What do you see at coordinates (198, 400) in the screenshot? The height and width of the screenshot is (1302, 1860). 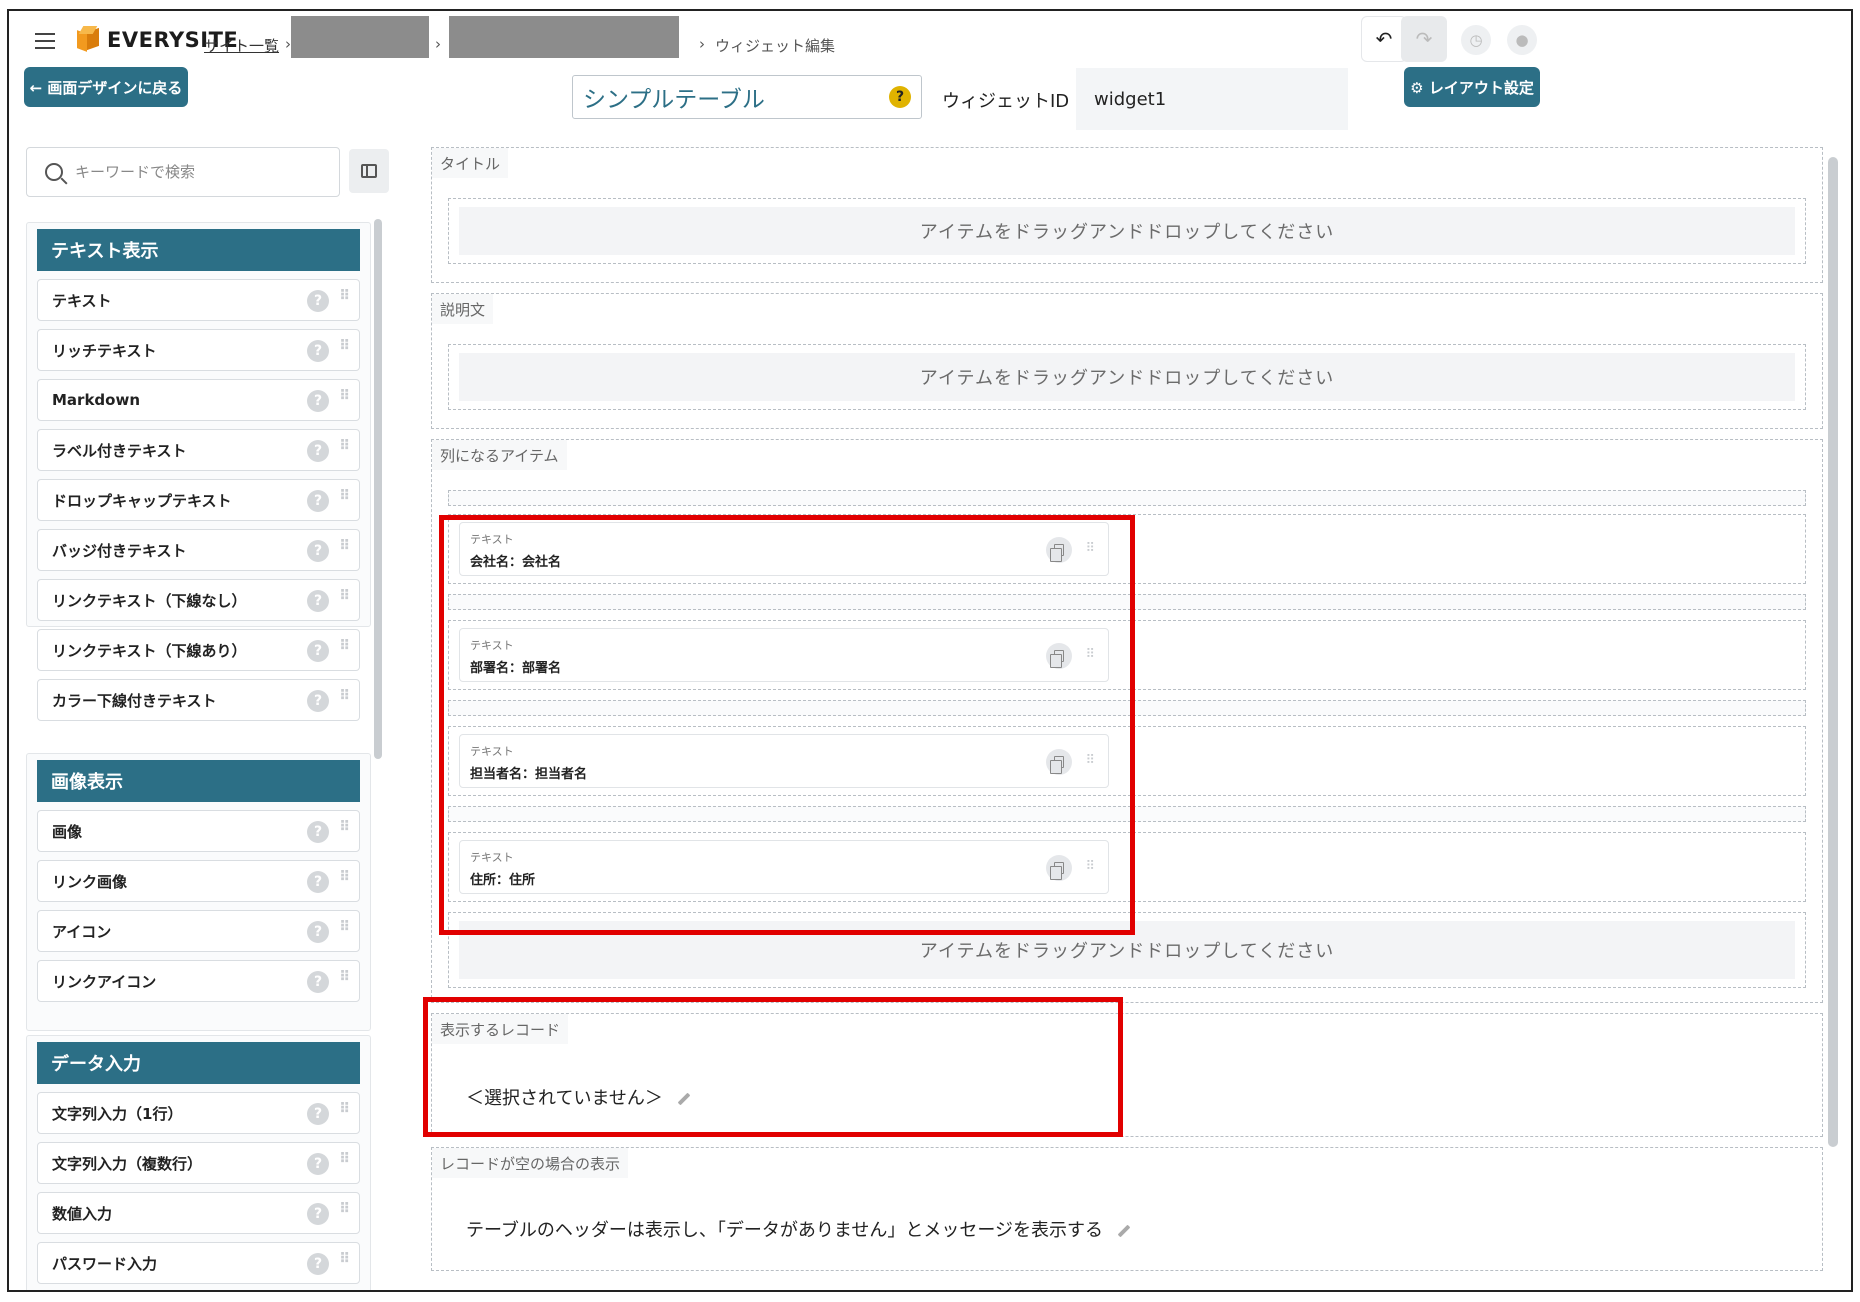 I see `sidebar-item: Markdown? ⠿` at bounding box center [198, 400].